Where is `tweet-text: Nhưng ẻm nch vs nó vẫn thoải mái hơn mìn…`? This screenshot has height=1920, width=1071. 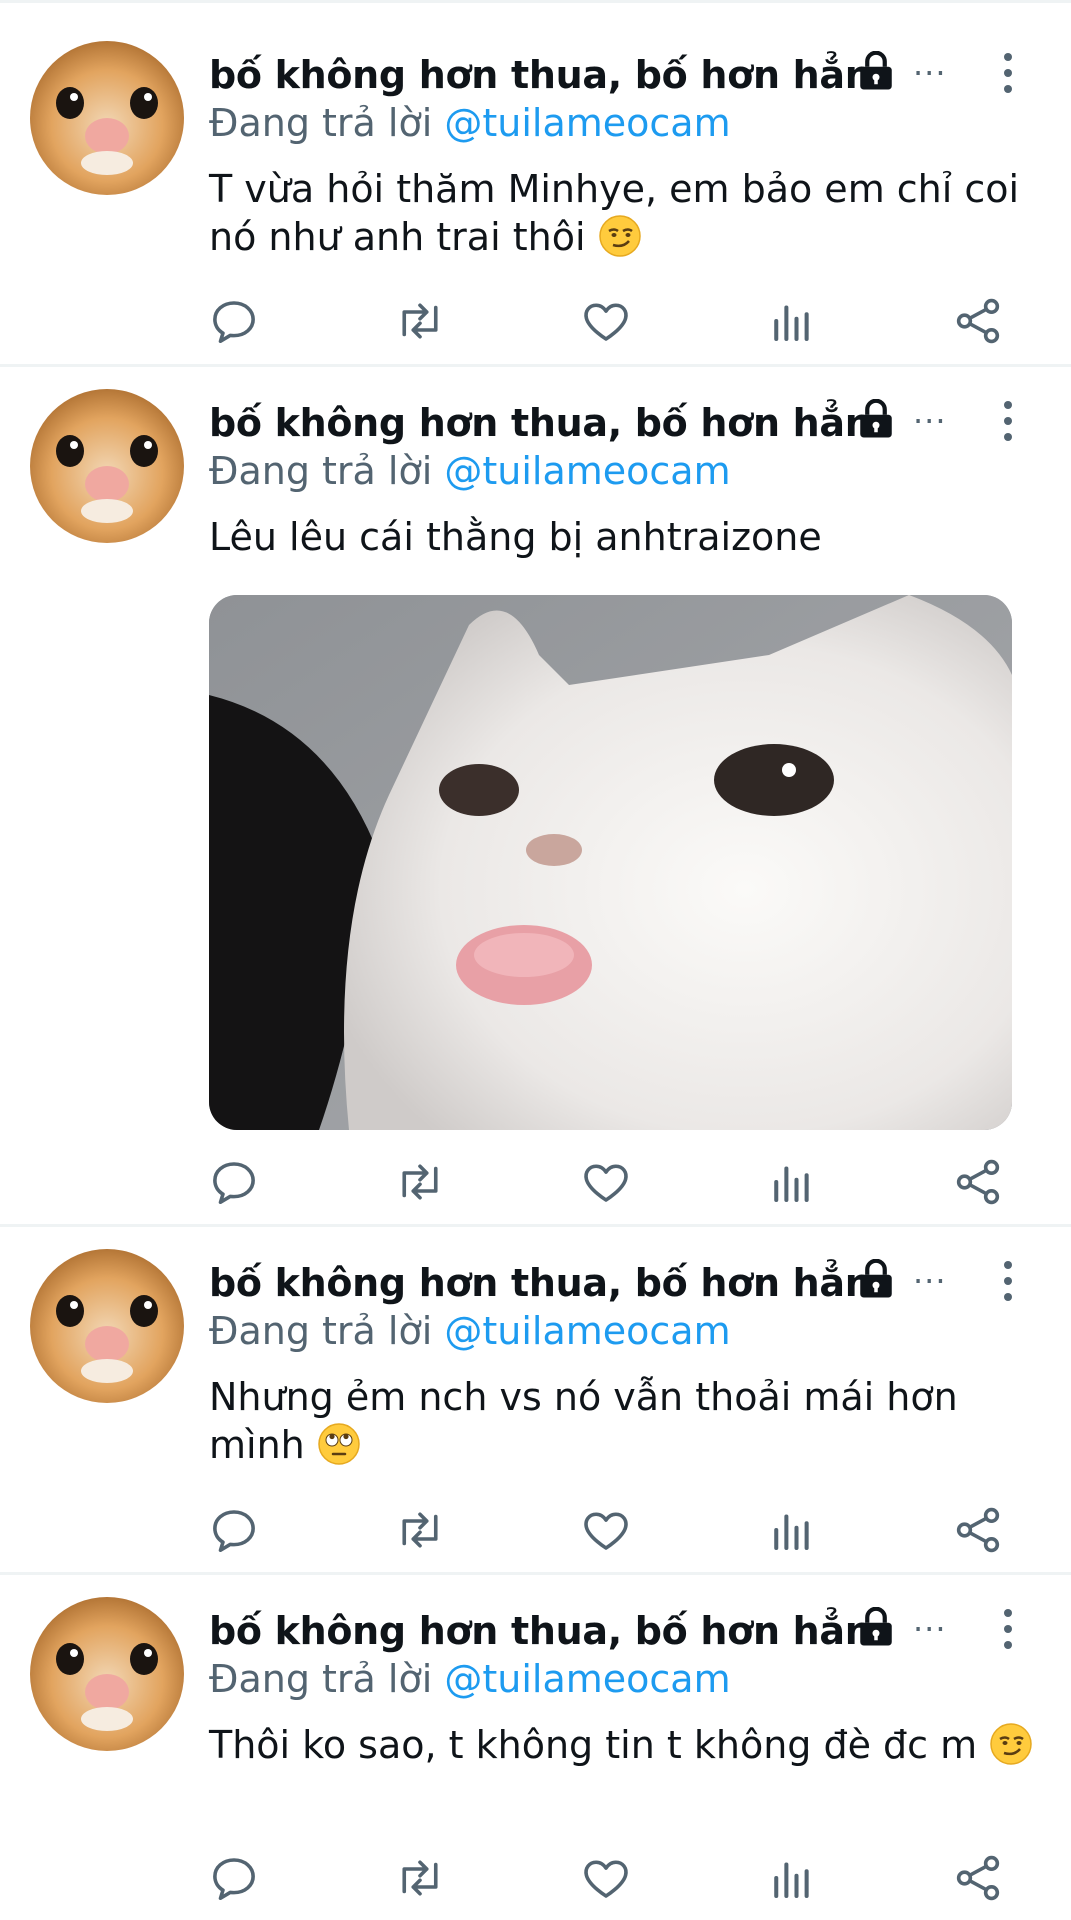 tweet-text: Nhưng ẻm nch vs nó vẫn thoải mái hơn mìn… is located at coordinates (624, 1421).